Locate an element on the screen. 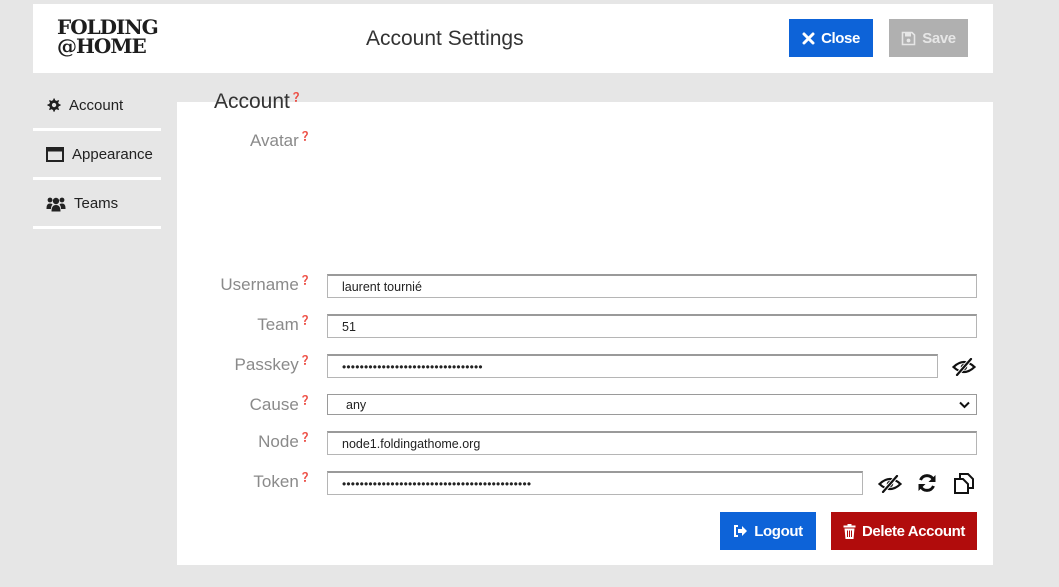 This screenshot has height=587, width=1059. node-label-text: Node is located at coordinates (278, 441).